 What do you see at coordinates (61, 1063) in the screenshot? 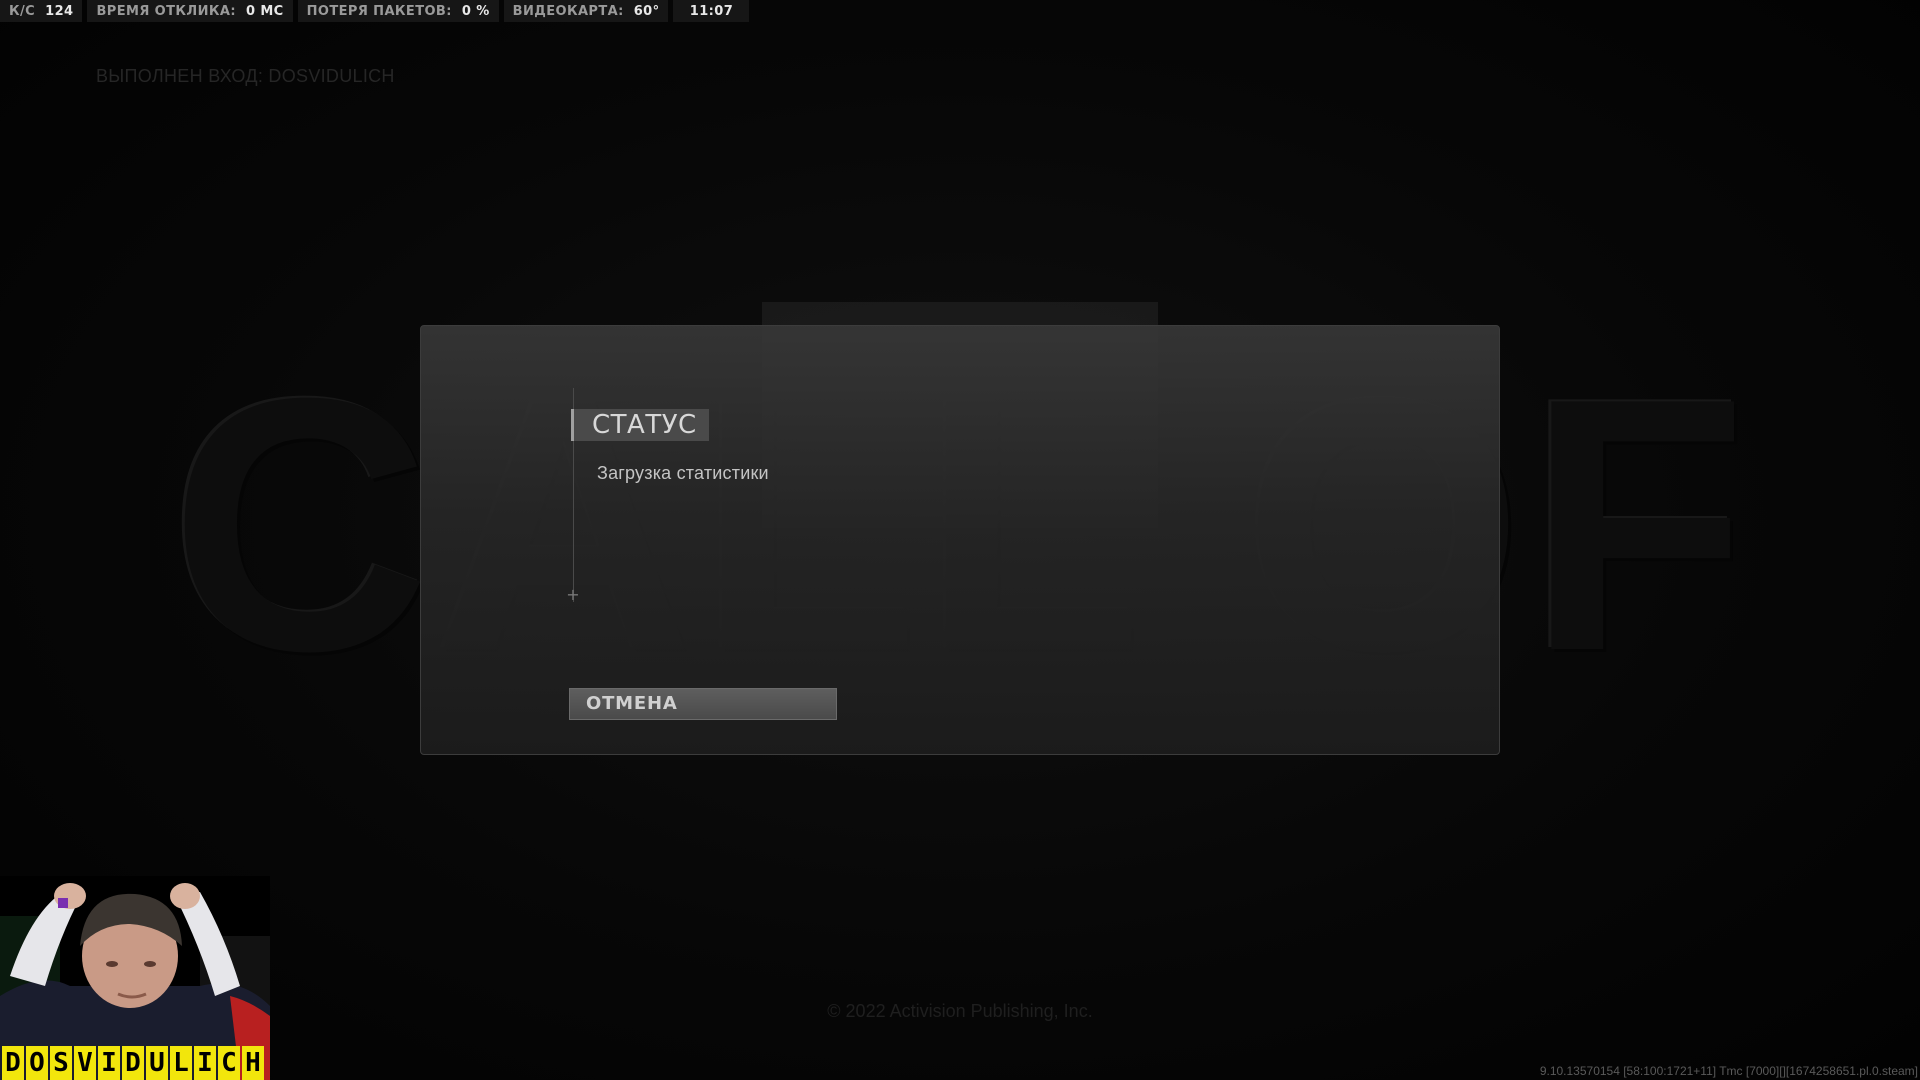
I see `name-letter: S` at bounding box center [61, 1063].